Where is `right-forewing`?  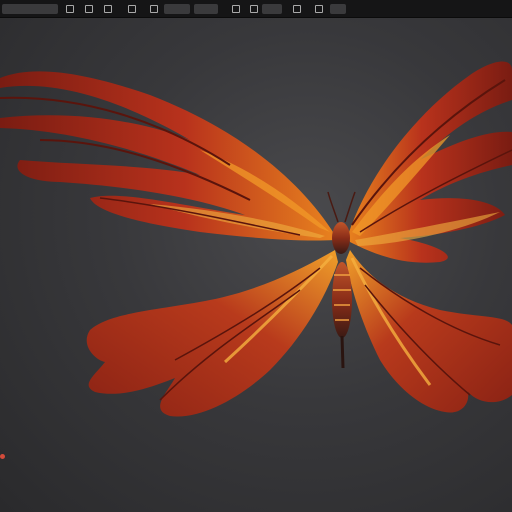 right-forewing is located at coordinates (430, 162).